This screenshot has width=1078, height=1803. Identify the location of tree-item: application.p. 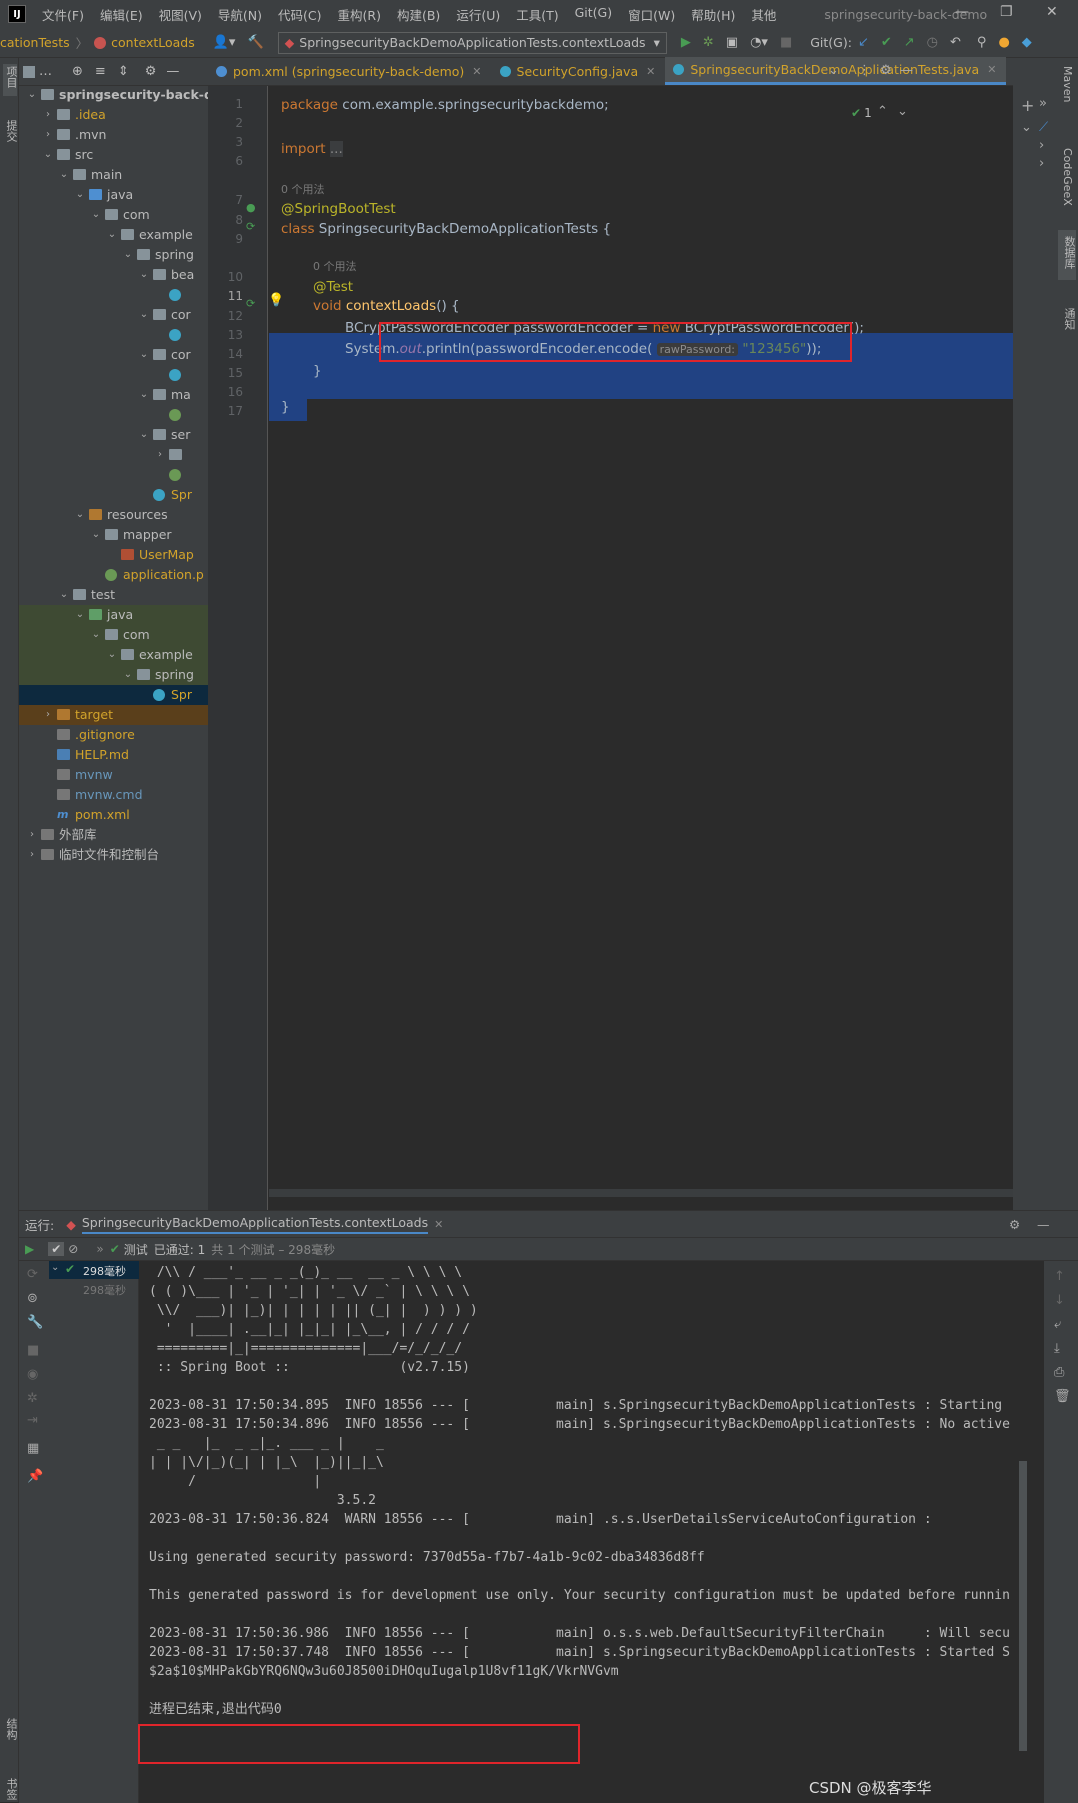
(113, 575).